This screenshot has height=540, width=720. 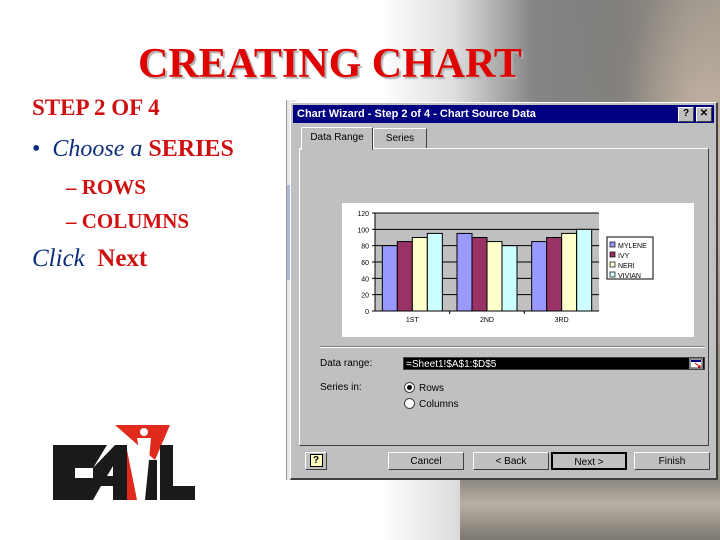 I want to click on cancel-button: Cancel, so click(x=426, y=461).